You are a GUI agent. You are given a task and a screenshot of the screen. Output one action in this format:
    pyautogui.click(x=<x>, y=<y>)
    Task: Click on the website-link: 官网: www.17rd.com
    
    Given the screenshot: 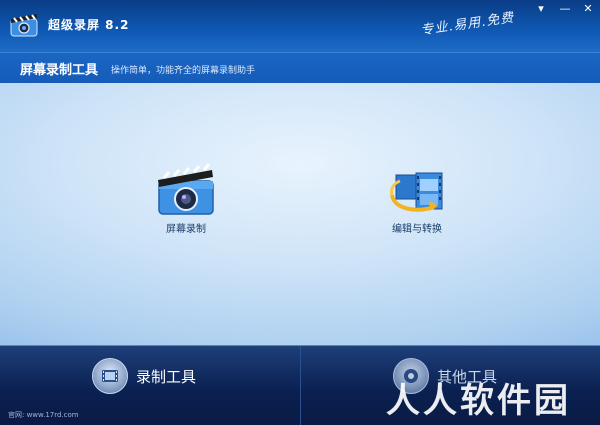 What is the action you would take?
    pyautogui.click(x=43, y=415)
    